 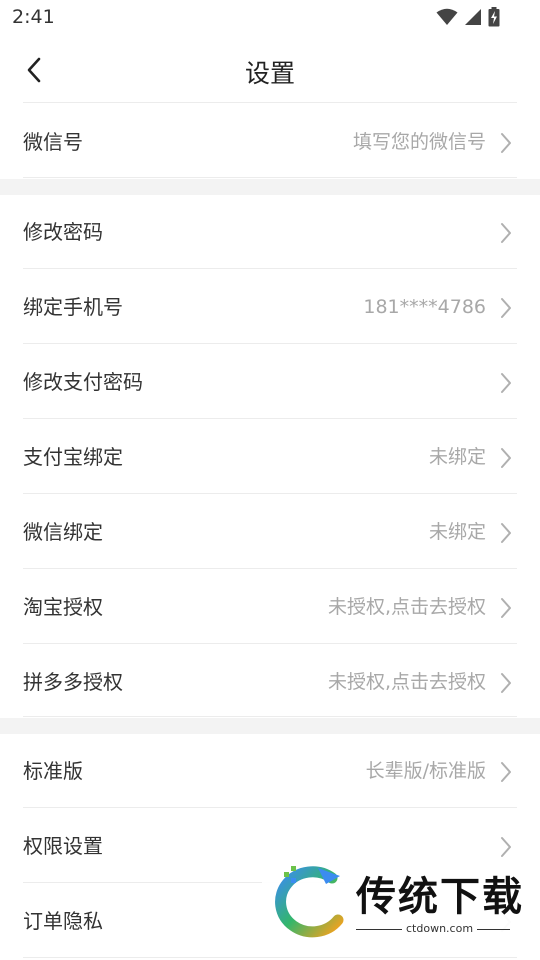 I want to click on row-label: 修改支付密码, so click(x=83, y=382).